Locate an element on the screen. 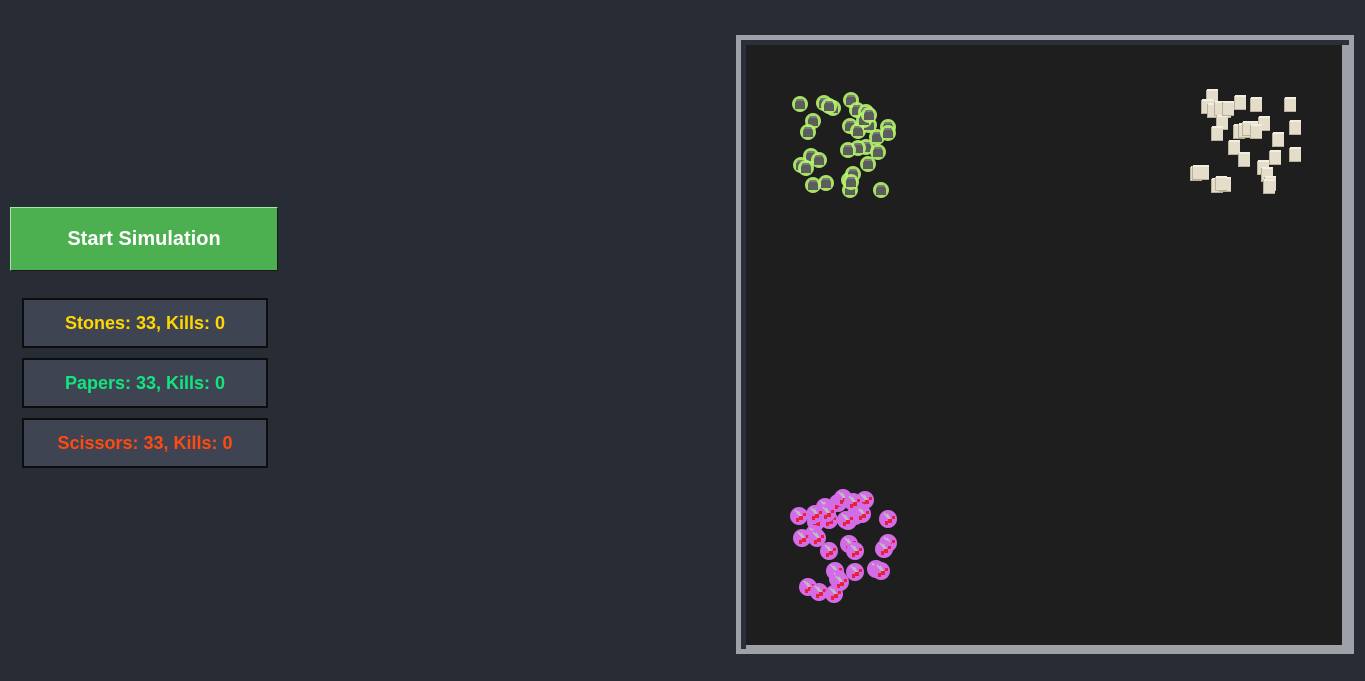  stones-stat: Stones: 33, Kills: 0 is located at coordinates (145, 323).